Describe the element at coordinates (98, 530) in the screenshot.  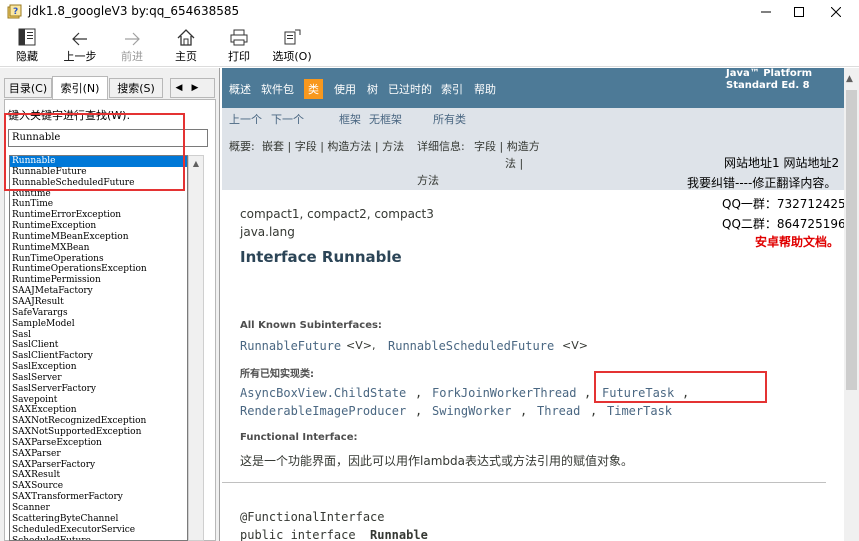
I see `index-list-item: ScheduledExecutorService` at that location.